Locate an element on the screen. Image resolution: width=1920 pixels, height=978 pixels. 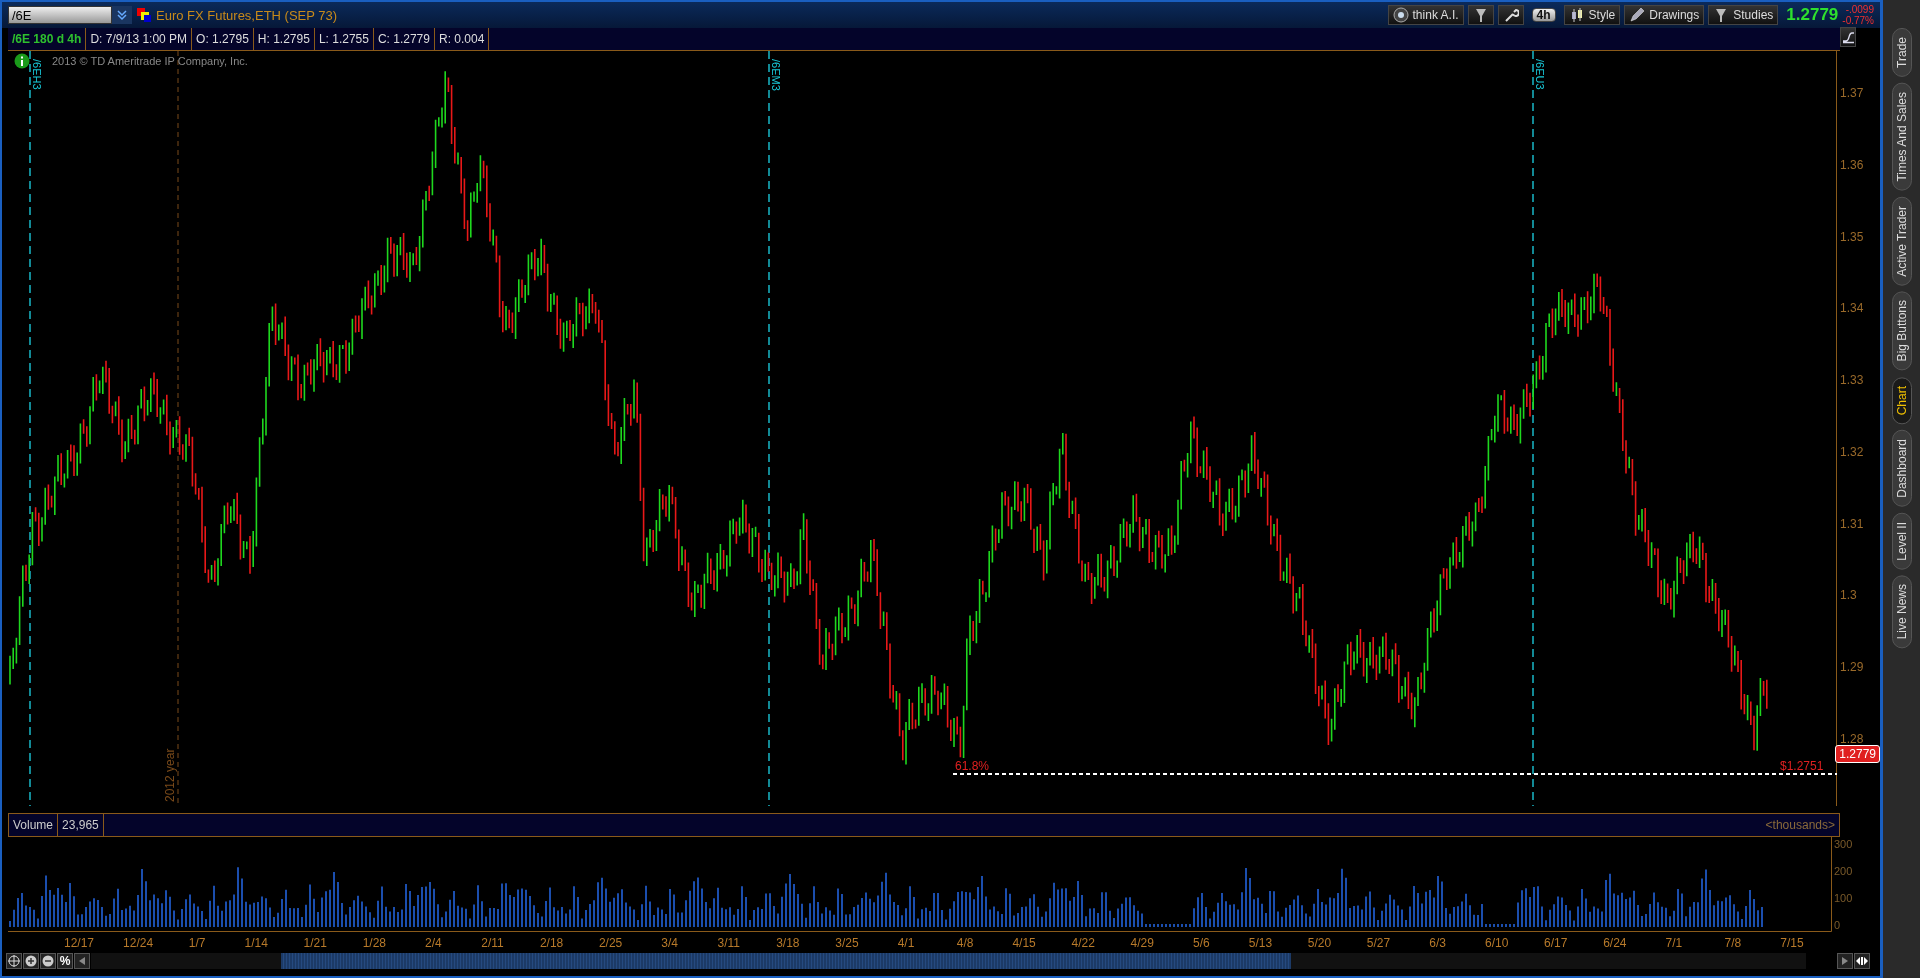
scrollbar-thumb is located at coordinates (786, 961).